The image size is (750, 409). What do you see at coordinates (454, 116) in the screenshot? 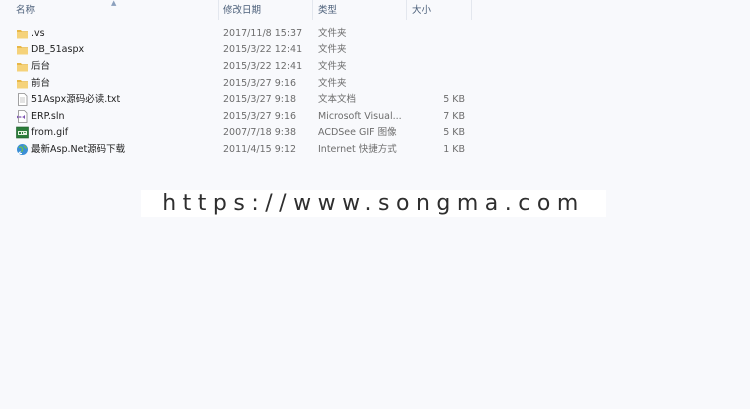
I see `file-size: 7 KB` at bounding box center [454, 116].